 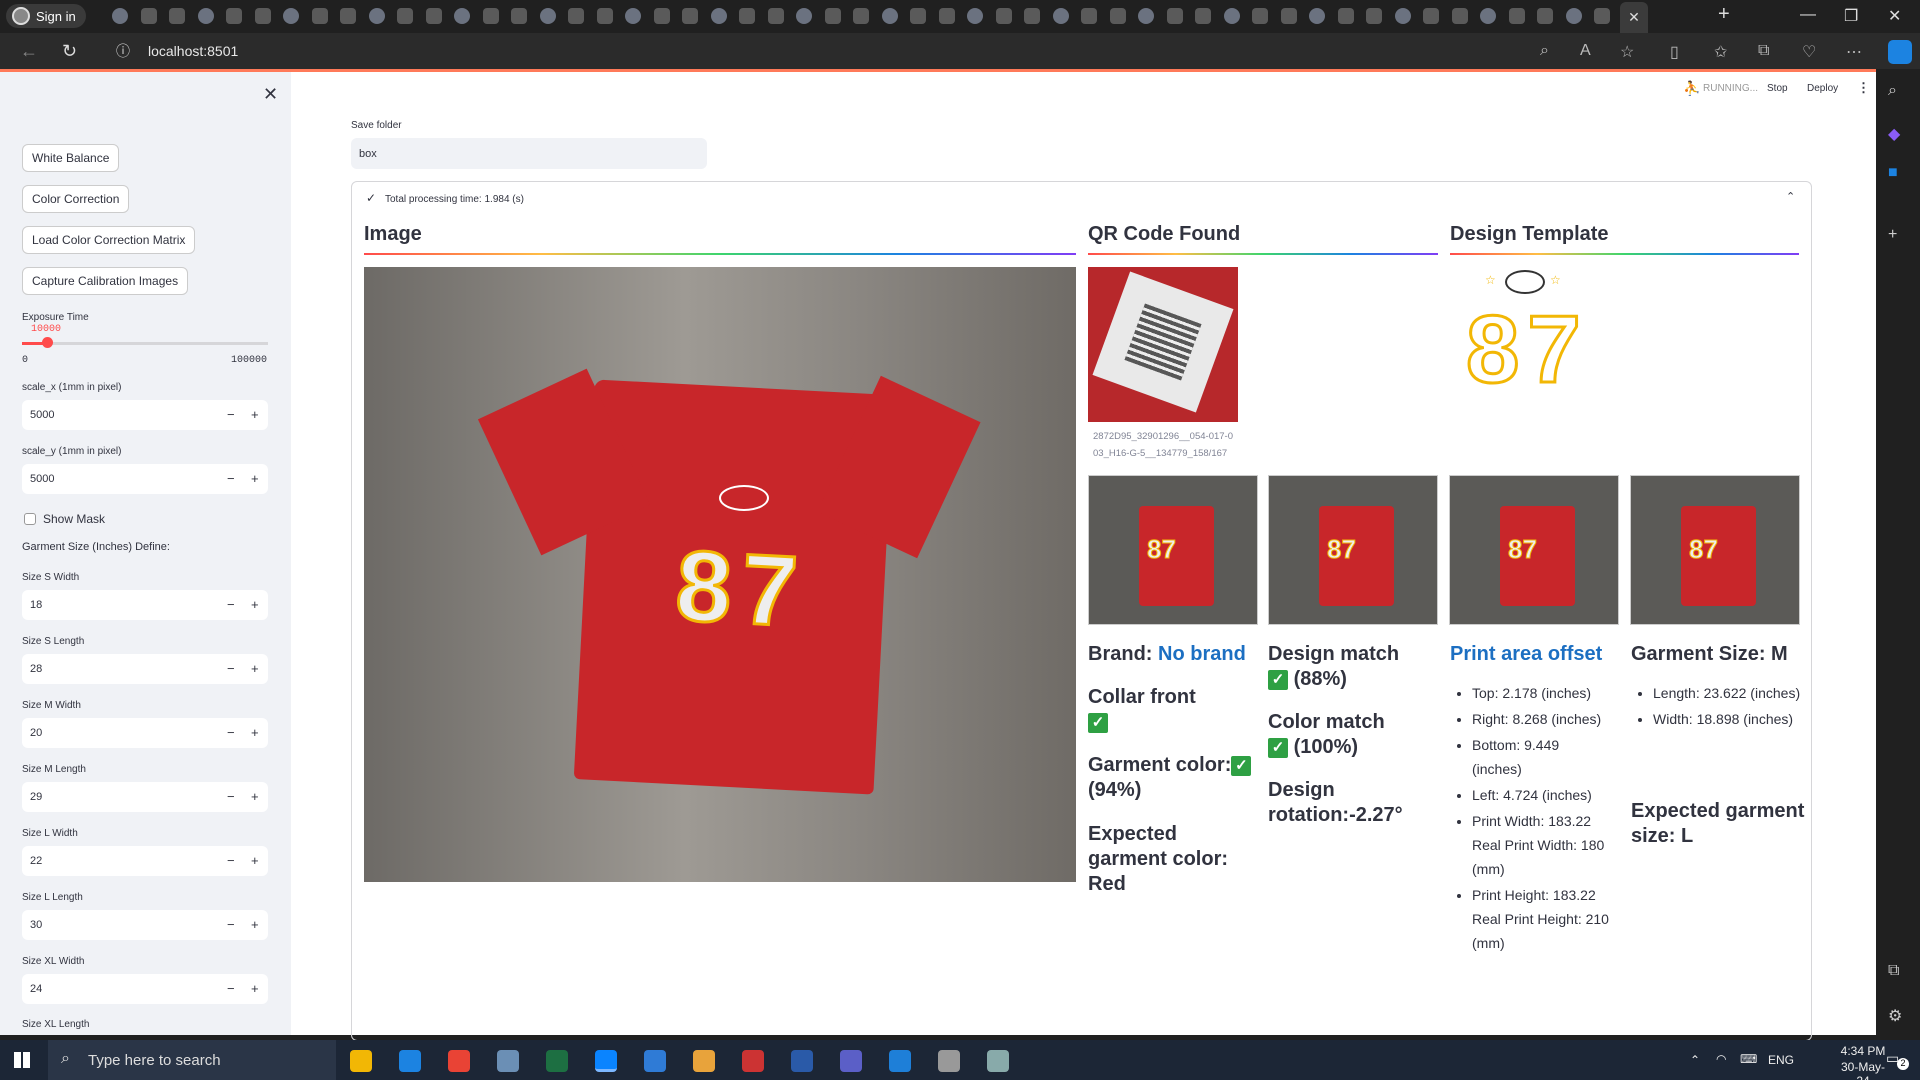 What do you see at coordinates (193, 51) in the screenshot?
I see `url-field: localhost:8501` at bounding box center [193, 51].